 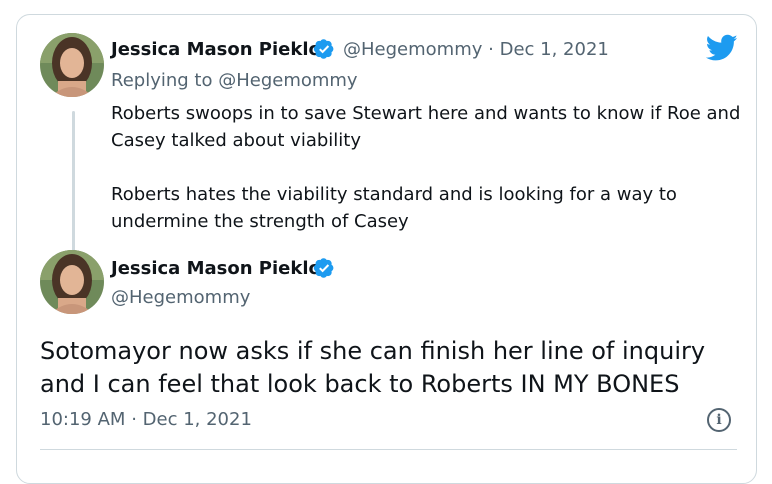 I want to click on main-author-avatar, so click(x=72, y=282).